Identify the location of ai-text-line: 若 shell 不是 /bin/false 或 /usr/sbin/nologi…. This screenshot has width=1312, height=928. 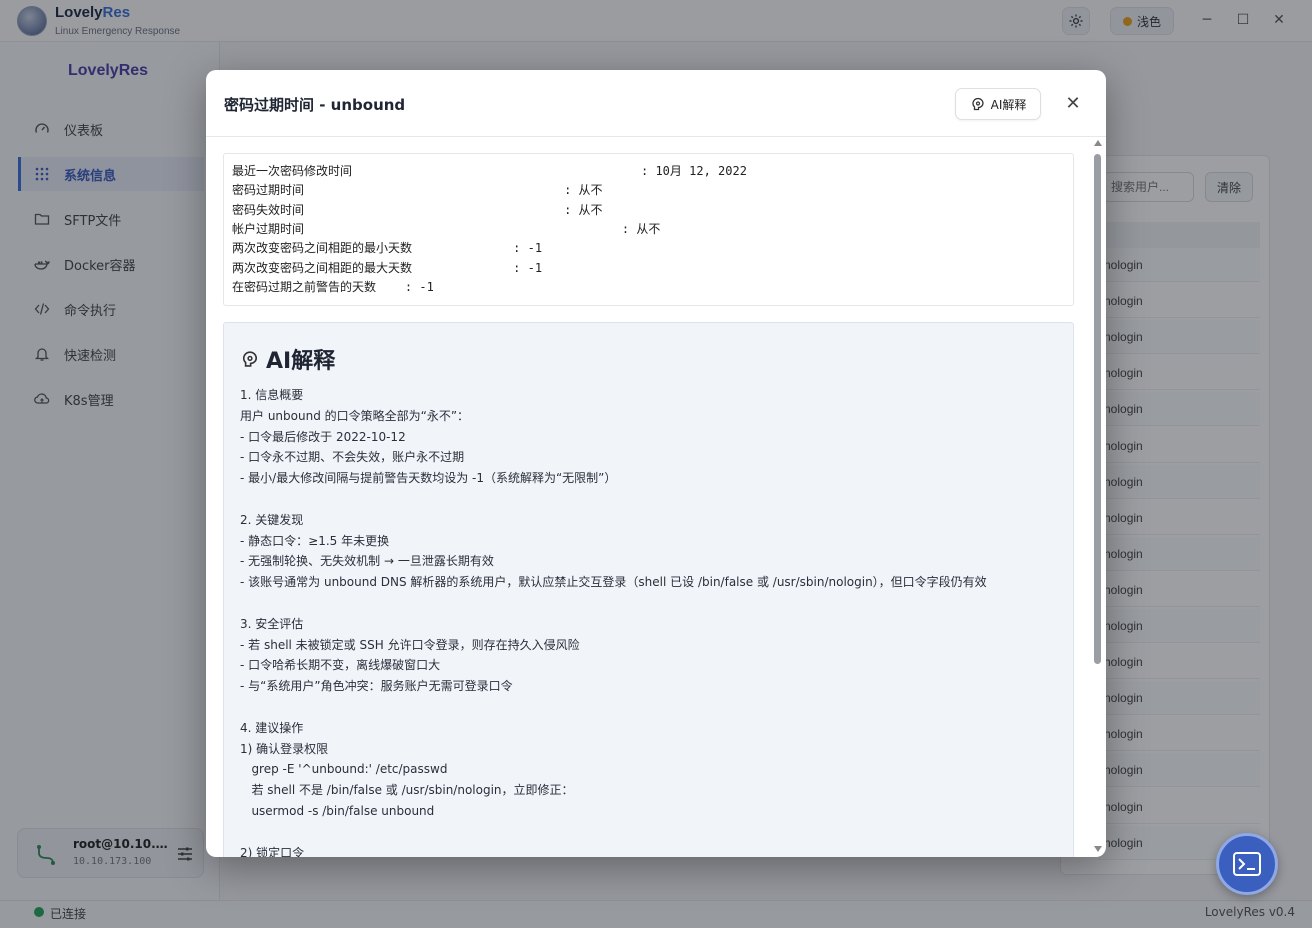
(407, 790).